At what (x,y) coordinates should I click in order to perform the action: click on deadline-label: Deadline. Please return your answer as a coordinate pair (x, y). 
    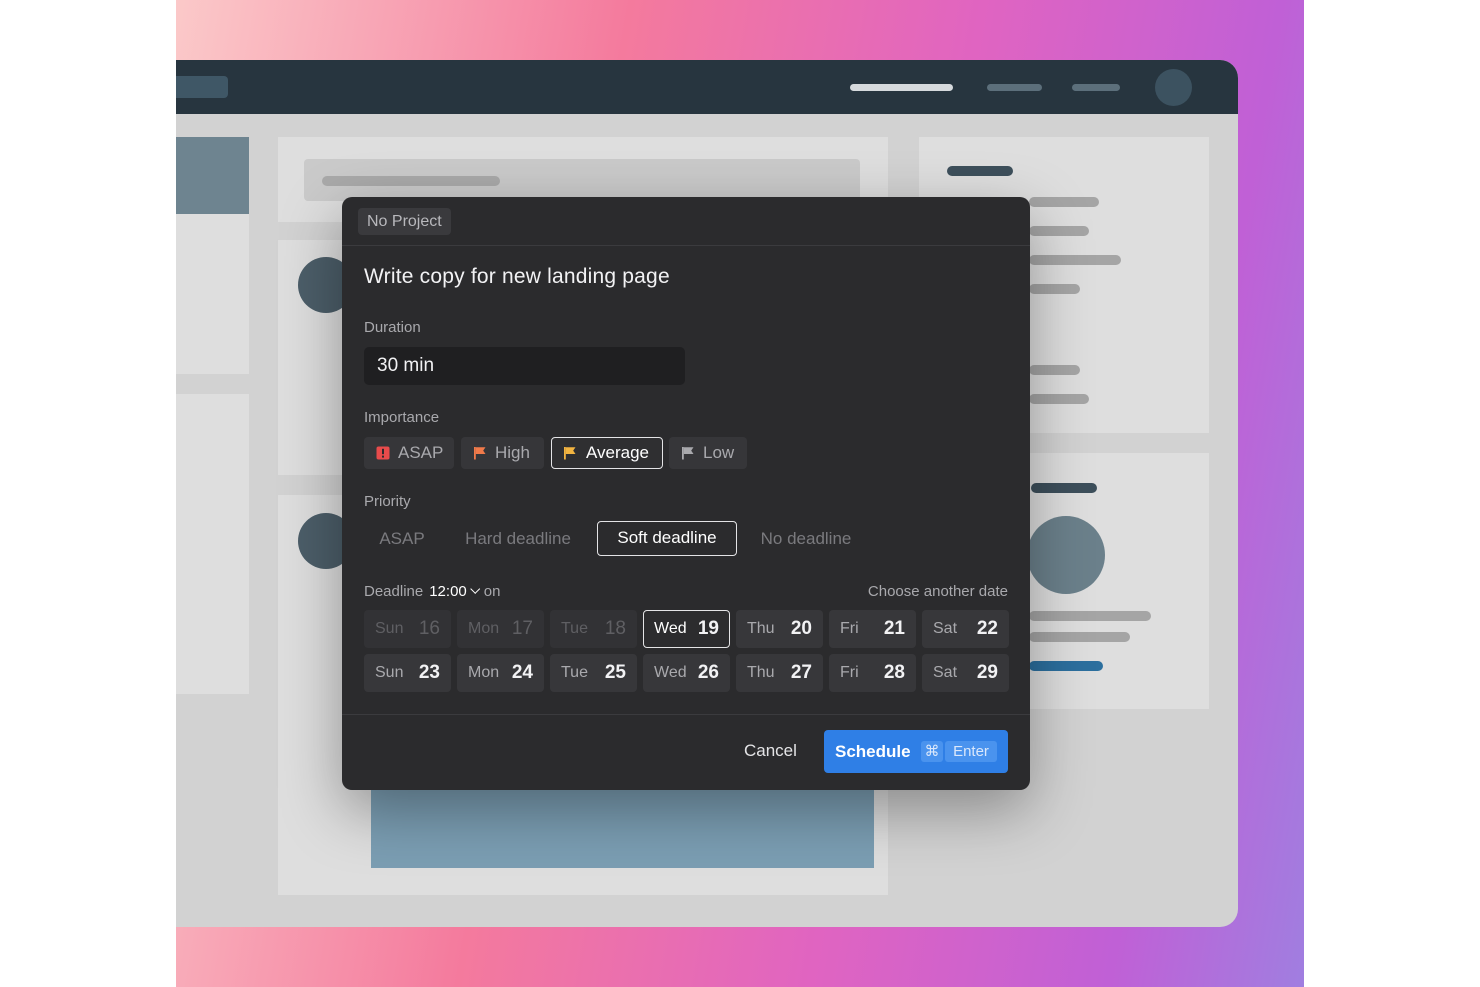
    Looking at the image, I should click on (394, 591).